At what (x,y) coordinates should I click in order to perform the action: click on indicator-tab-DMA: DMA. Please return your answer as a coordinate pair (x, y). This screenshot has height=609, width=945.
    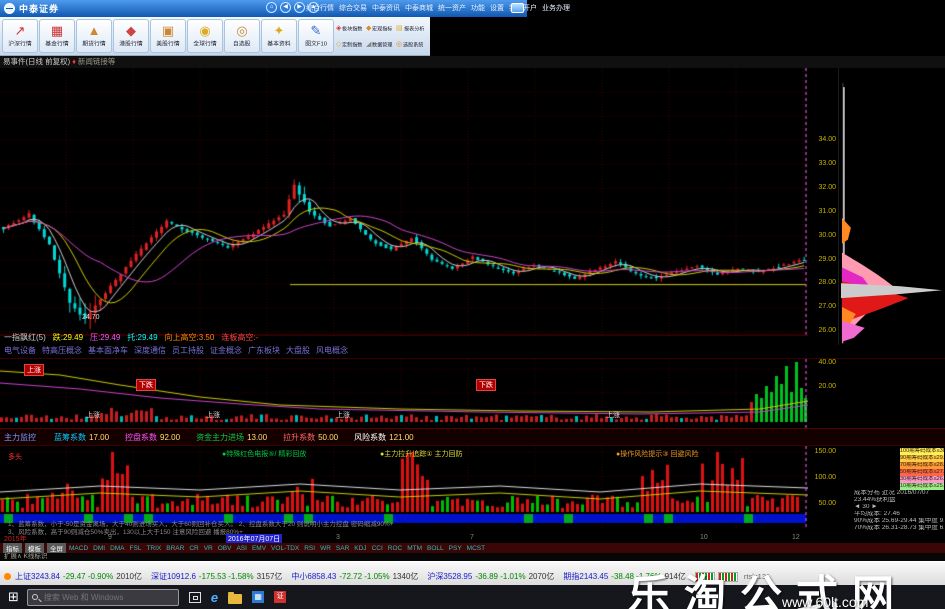
    Looking at the image, I should click on (117, 548).